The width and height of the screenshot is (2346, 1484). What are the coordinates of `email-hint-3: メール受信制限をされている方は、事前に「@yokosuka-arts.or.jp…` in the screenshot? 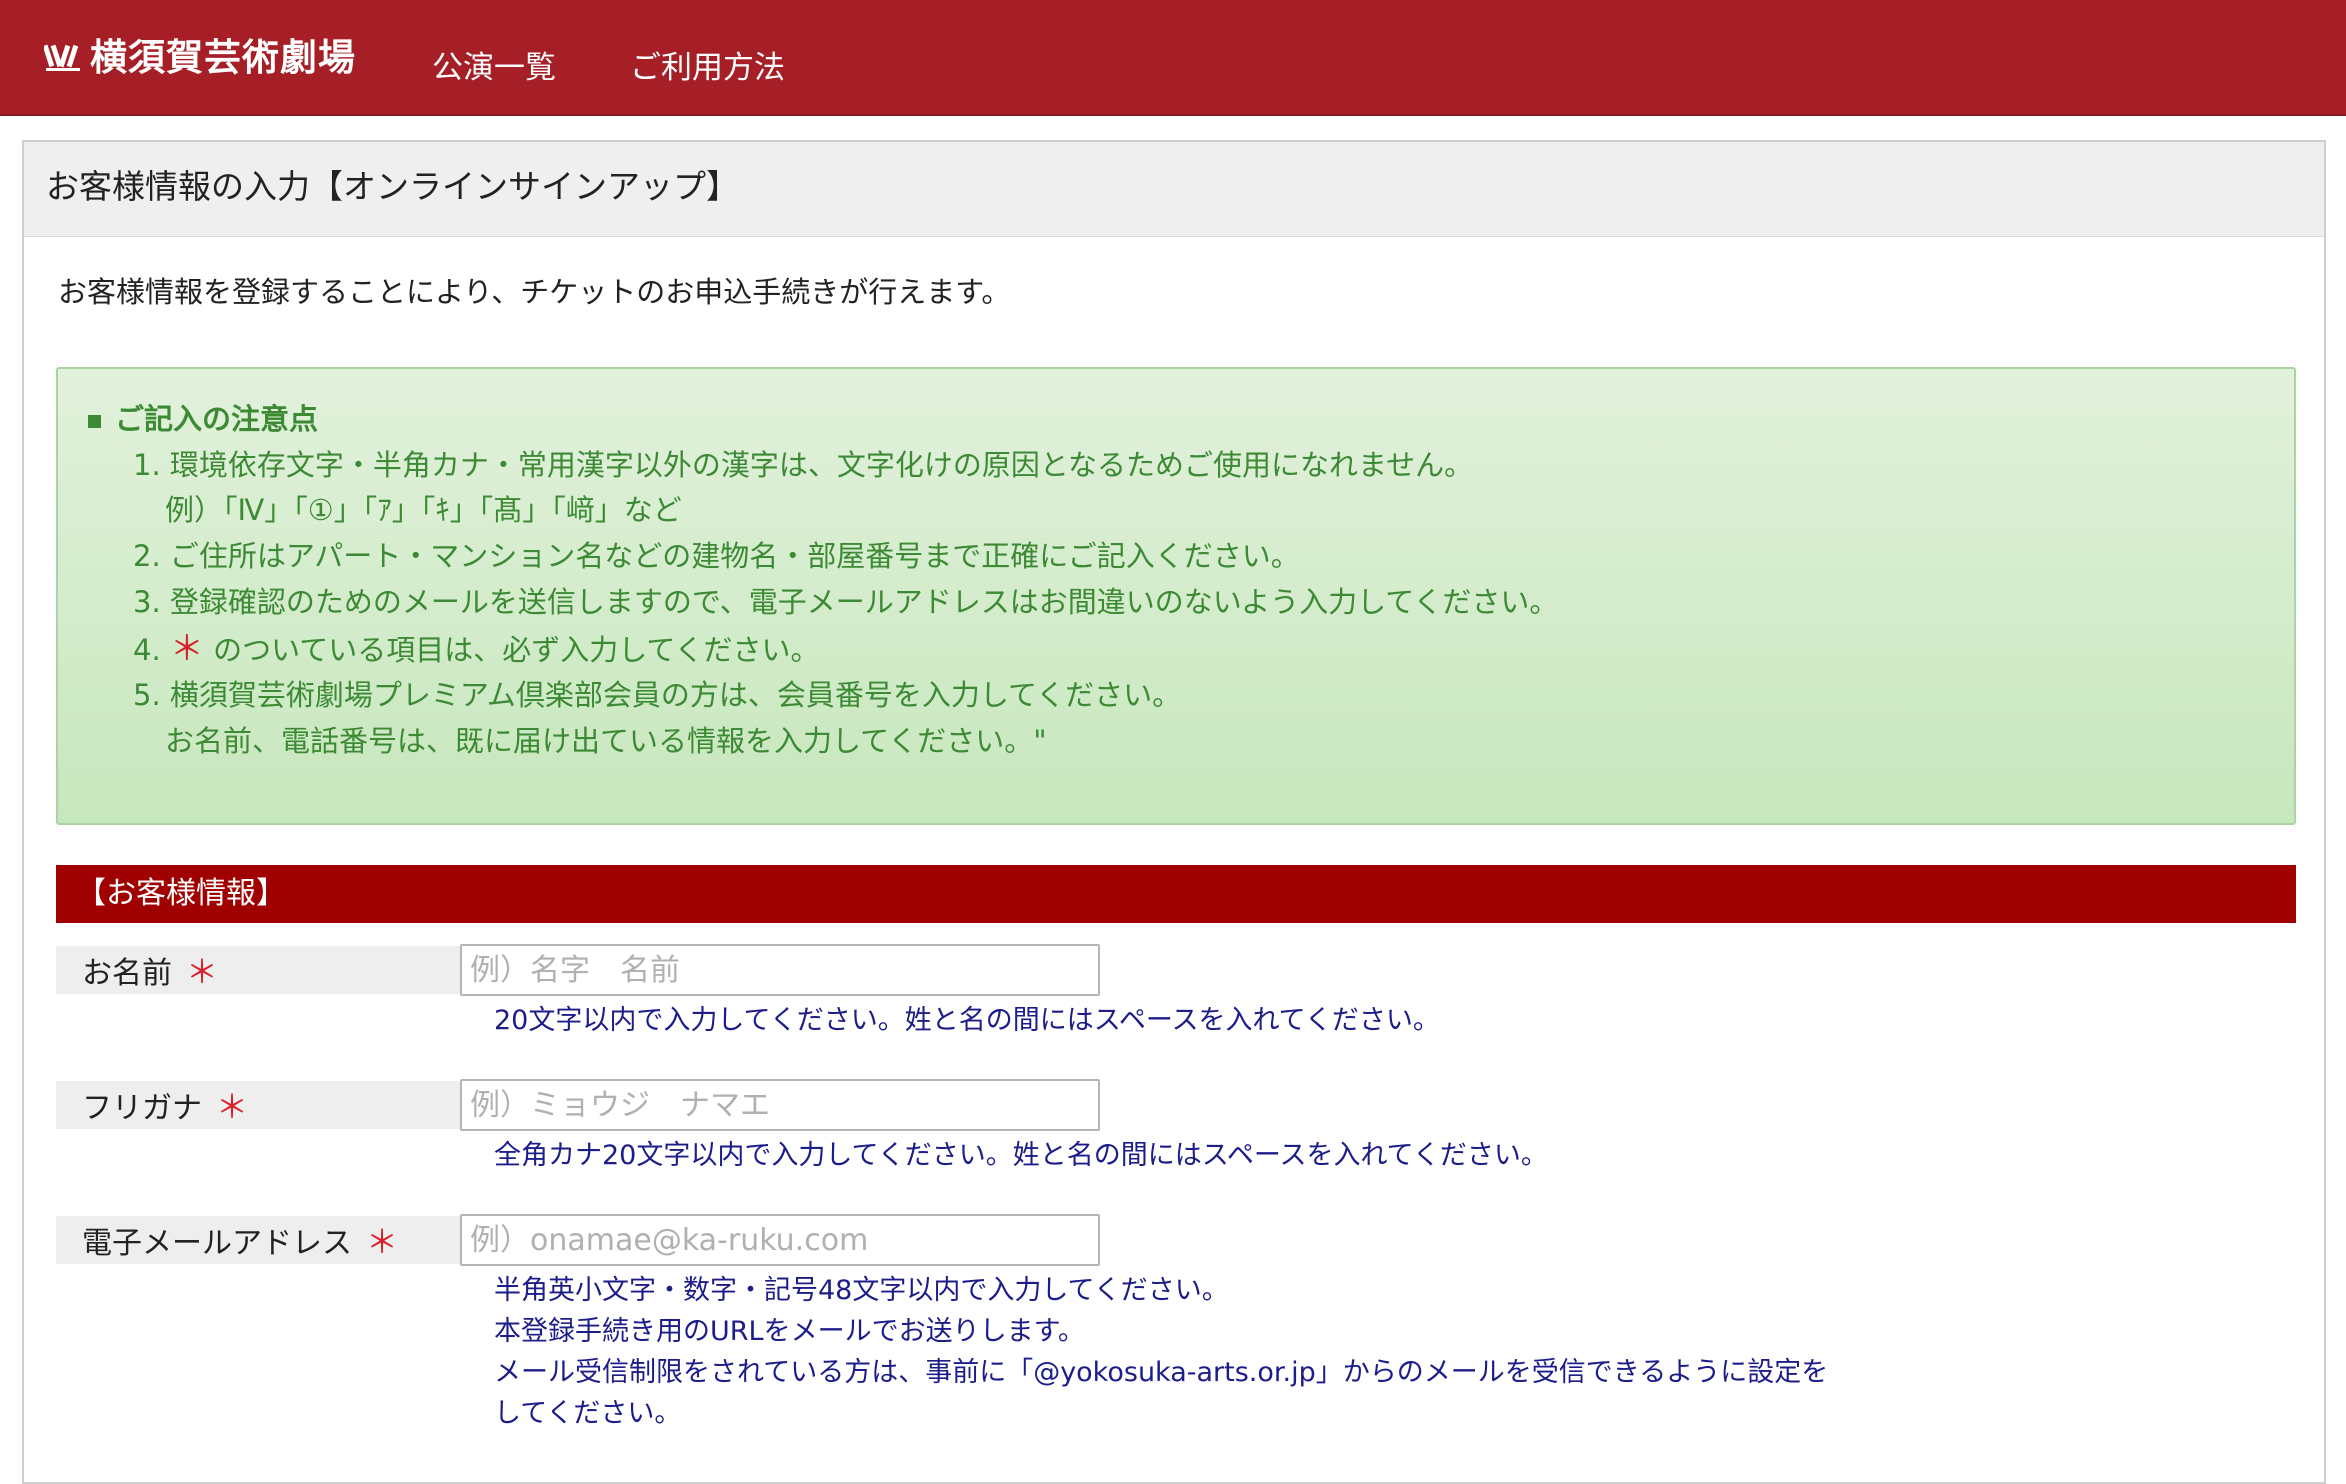 It's located at (1161, 1372).